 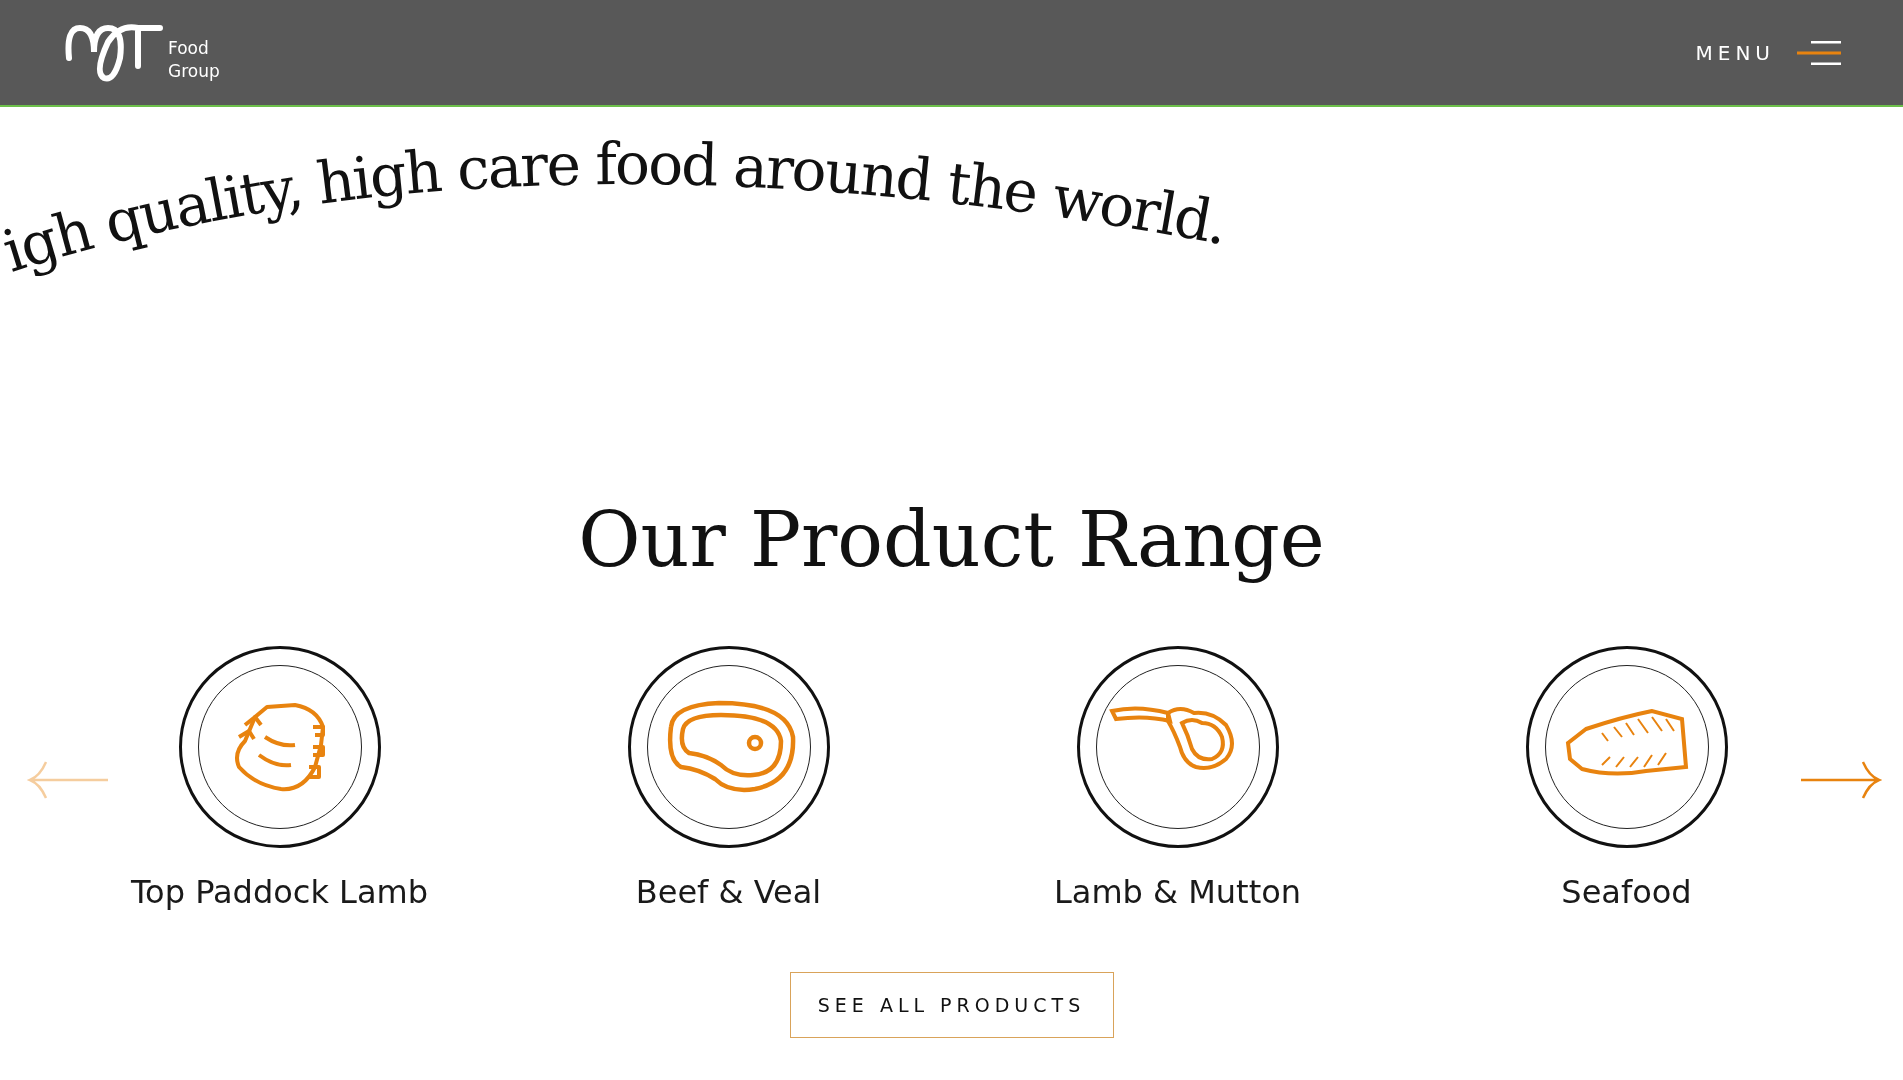 What do you see at coordinates (279, 892) in the screenshot?
I see `product-name: Top Paddock Lamb` at bounding box center [279, 892].